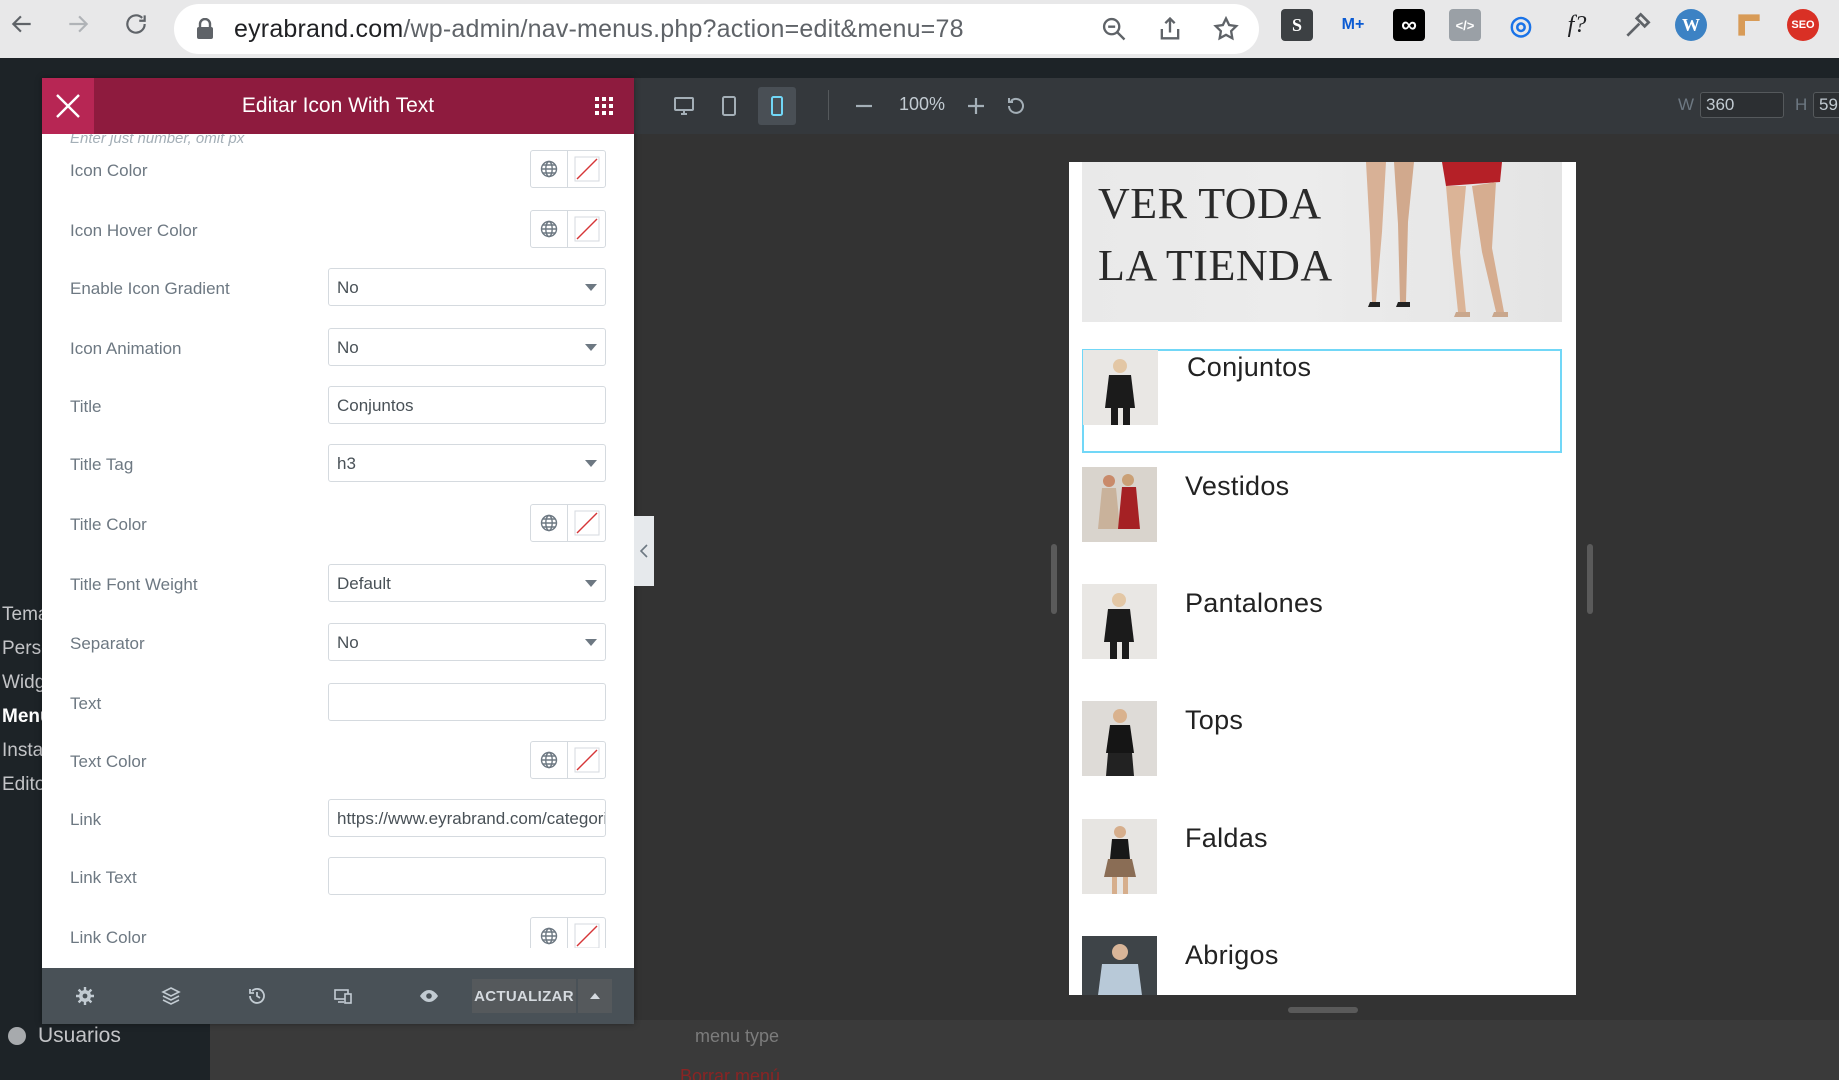 Image resolution: width=1839 pixels, height=1080 pixels. I want to click on forward-icon, so click(78, 24).